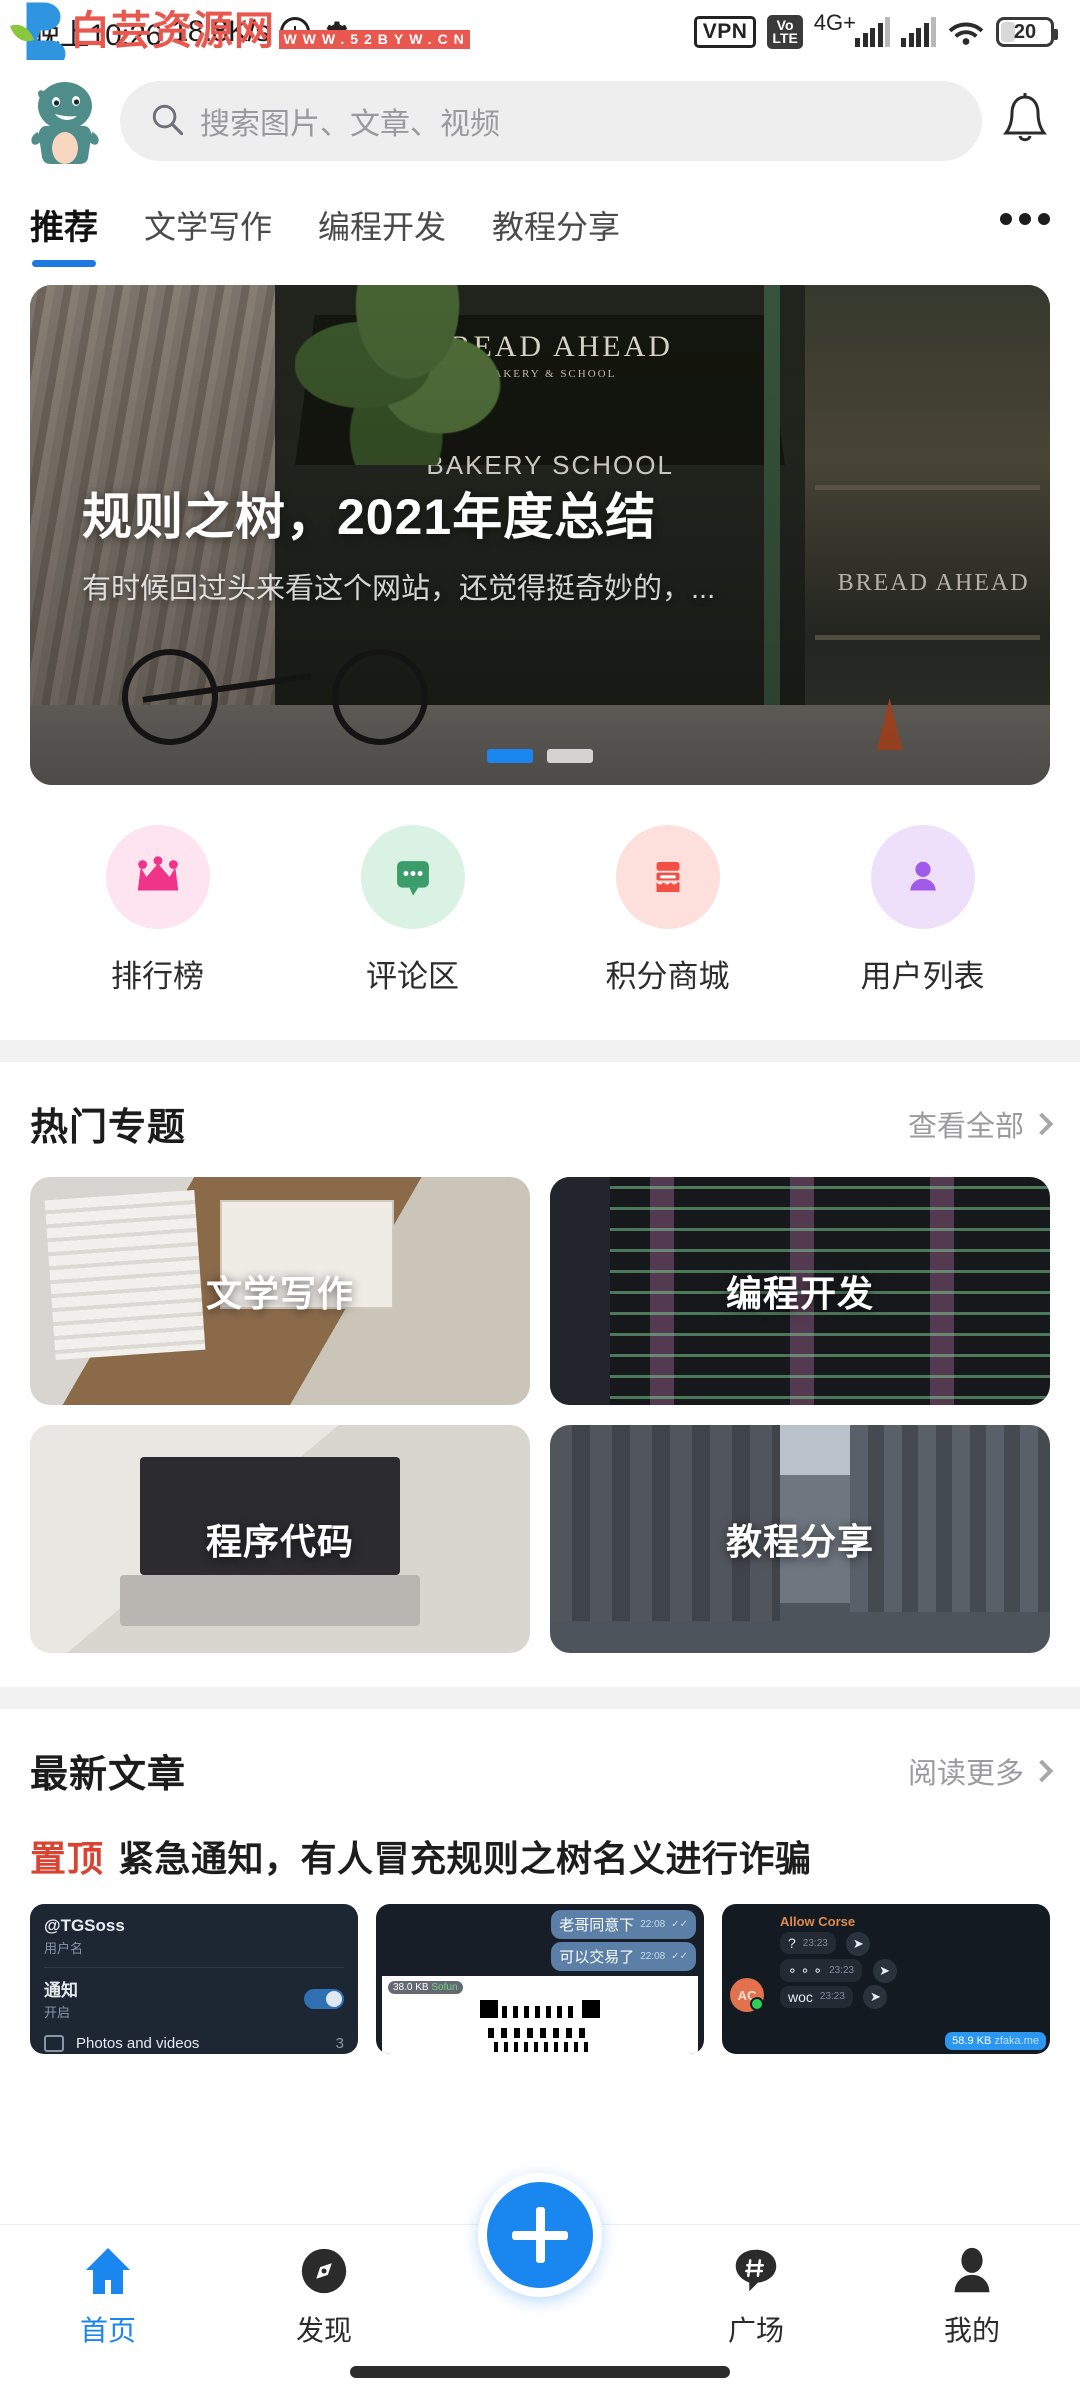 The height and width of the screenshot is (2400, 1080). What do you see at coordinates (157, 877) in the screenshot?
I see `crown-icon` at bounding box center [157, 877].